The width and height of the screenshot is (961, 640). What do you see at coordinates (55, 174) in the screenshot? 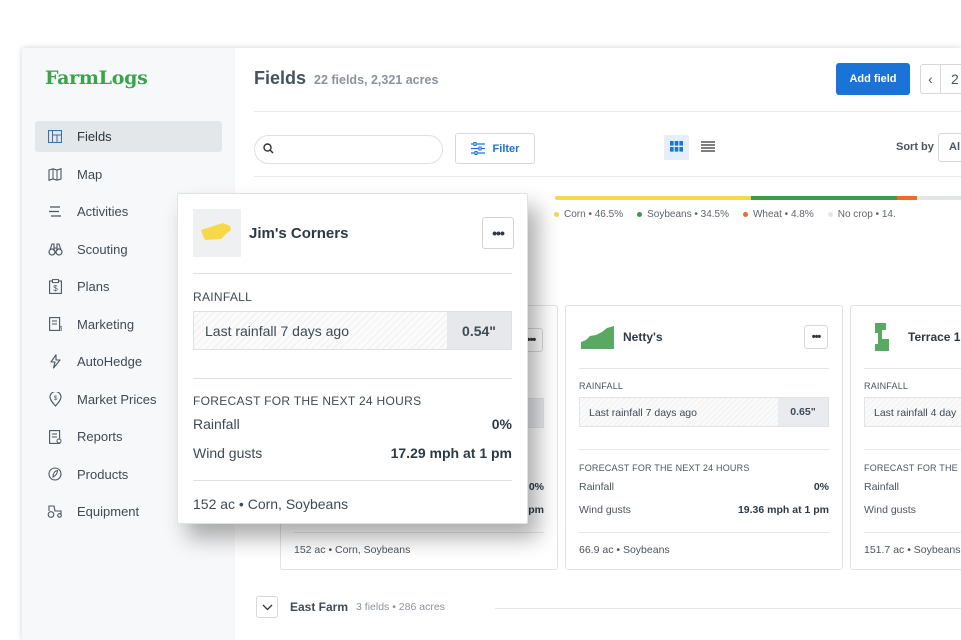
I see `map-icon` at bounding box center [55, 174].